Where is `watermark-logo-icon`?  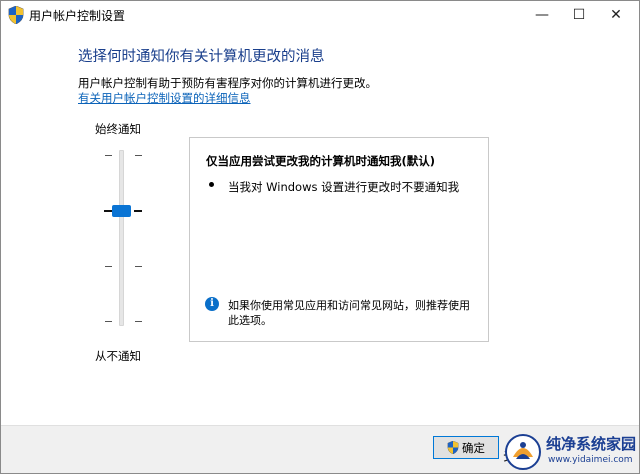 watermark-logo-icon is located at coordinates (523, 452).